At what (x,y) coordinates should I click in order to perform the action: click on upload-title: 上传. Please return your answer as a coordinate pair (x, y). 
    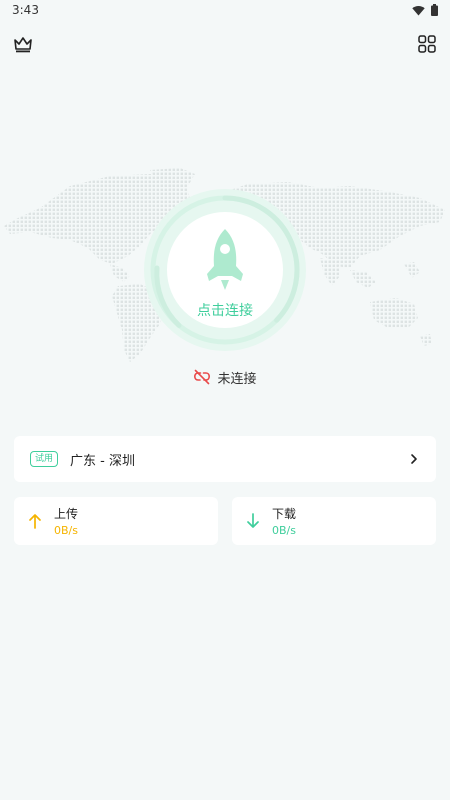
    Looking at the image, I should click on (66, 514).